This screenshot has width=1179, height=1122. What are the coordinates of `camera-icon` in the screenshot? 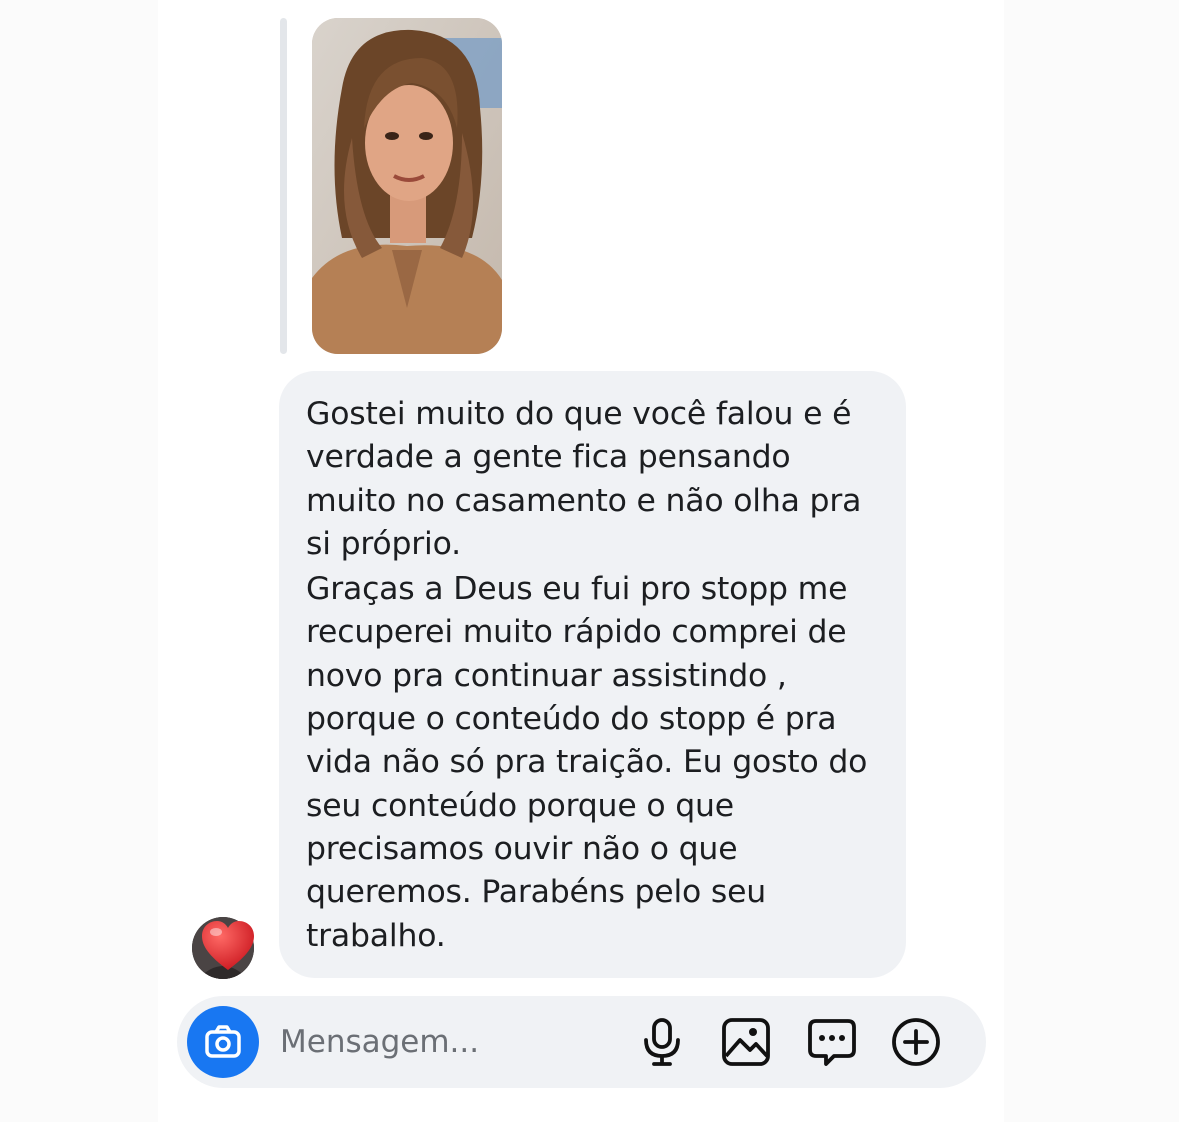 It's located at (223, 1041).